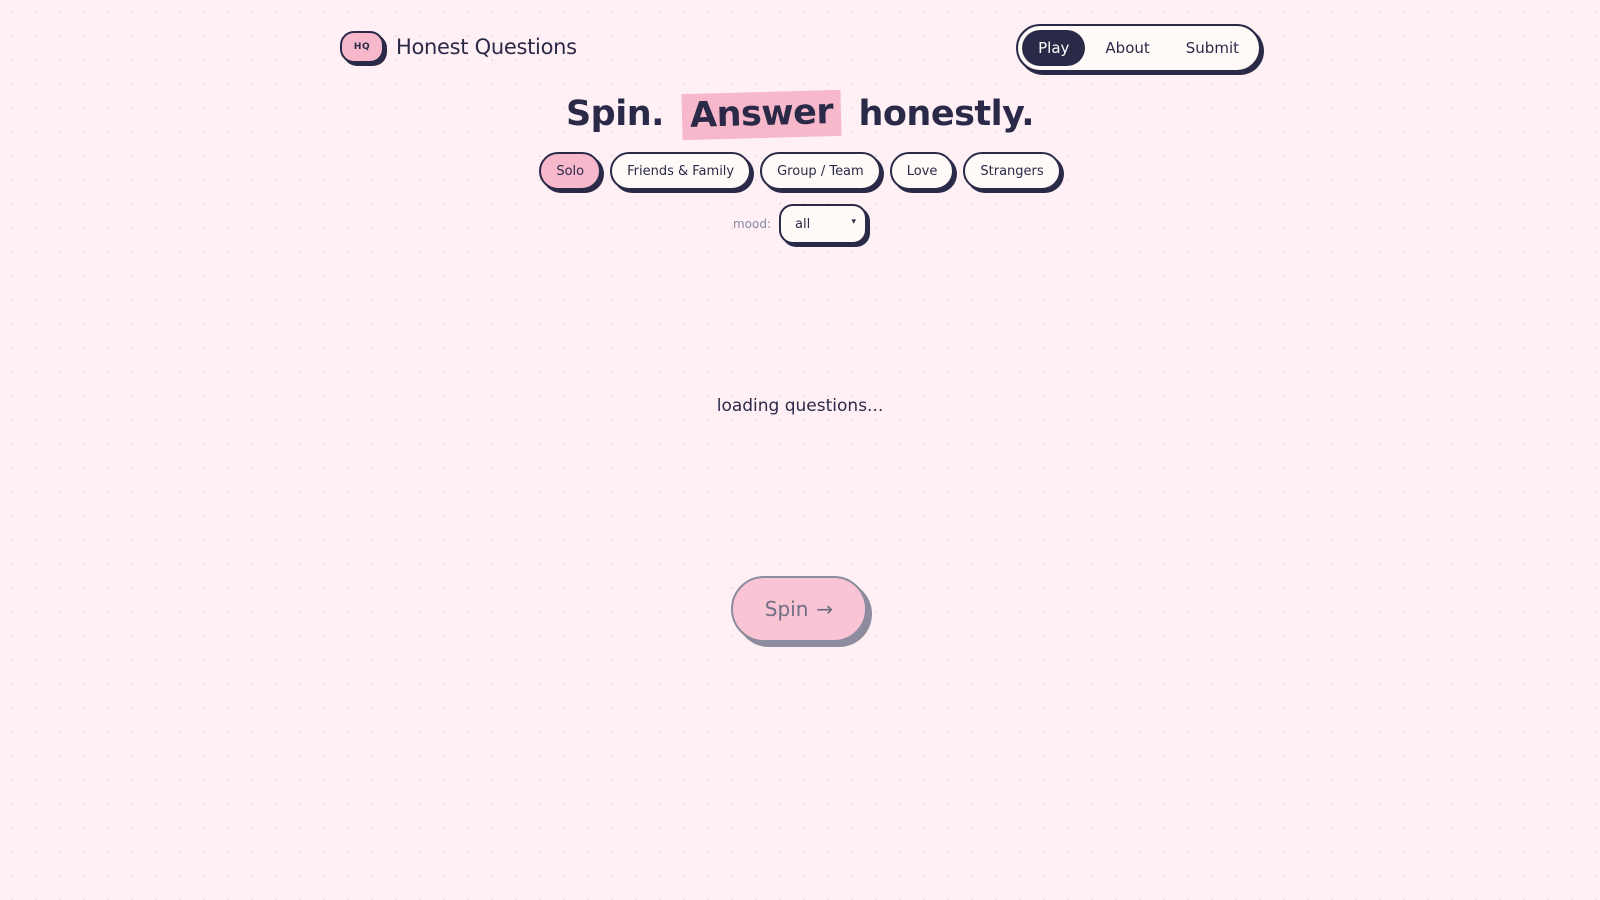 The height and width of the screenshot is (900, 1600). Describe the element at coordinates (800, 48) in the screenshot. I see `header: HQ Honest Questions Play About Submit` at that location.